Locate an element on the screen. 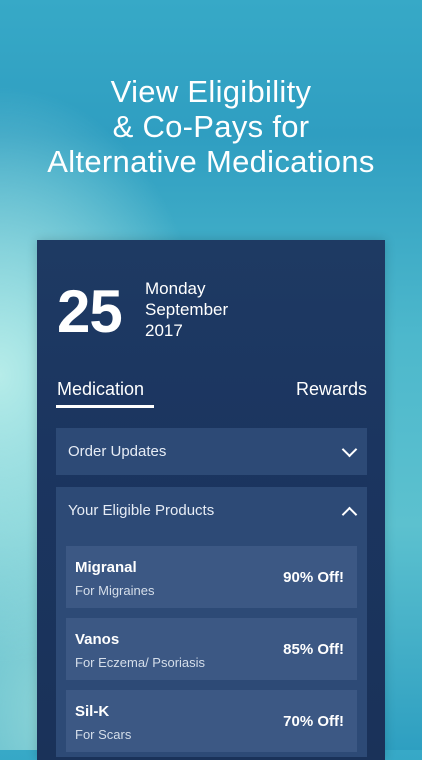 The width and height of the screenshot is (422, 760). product-card-sil-k: Sil-K For Scars 70% Off! is located at coordinates (211, 721).